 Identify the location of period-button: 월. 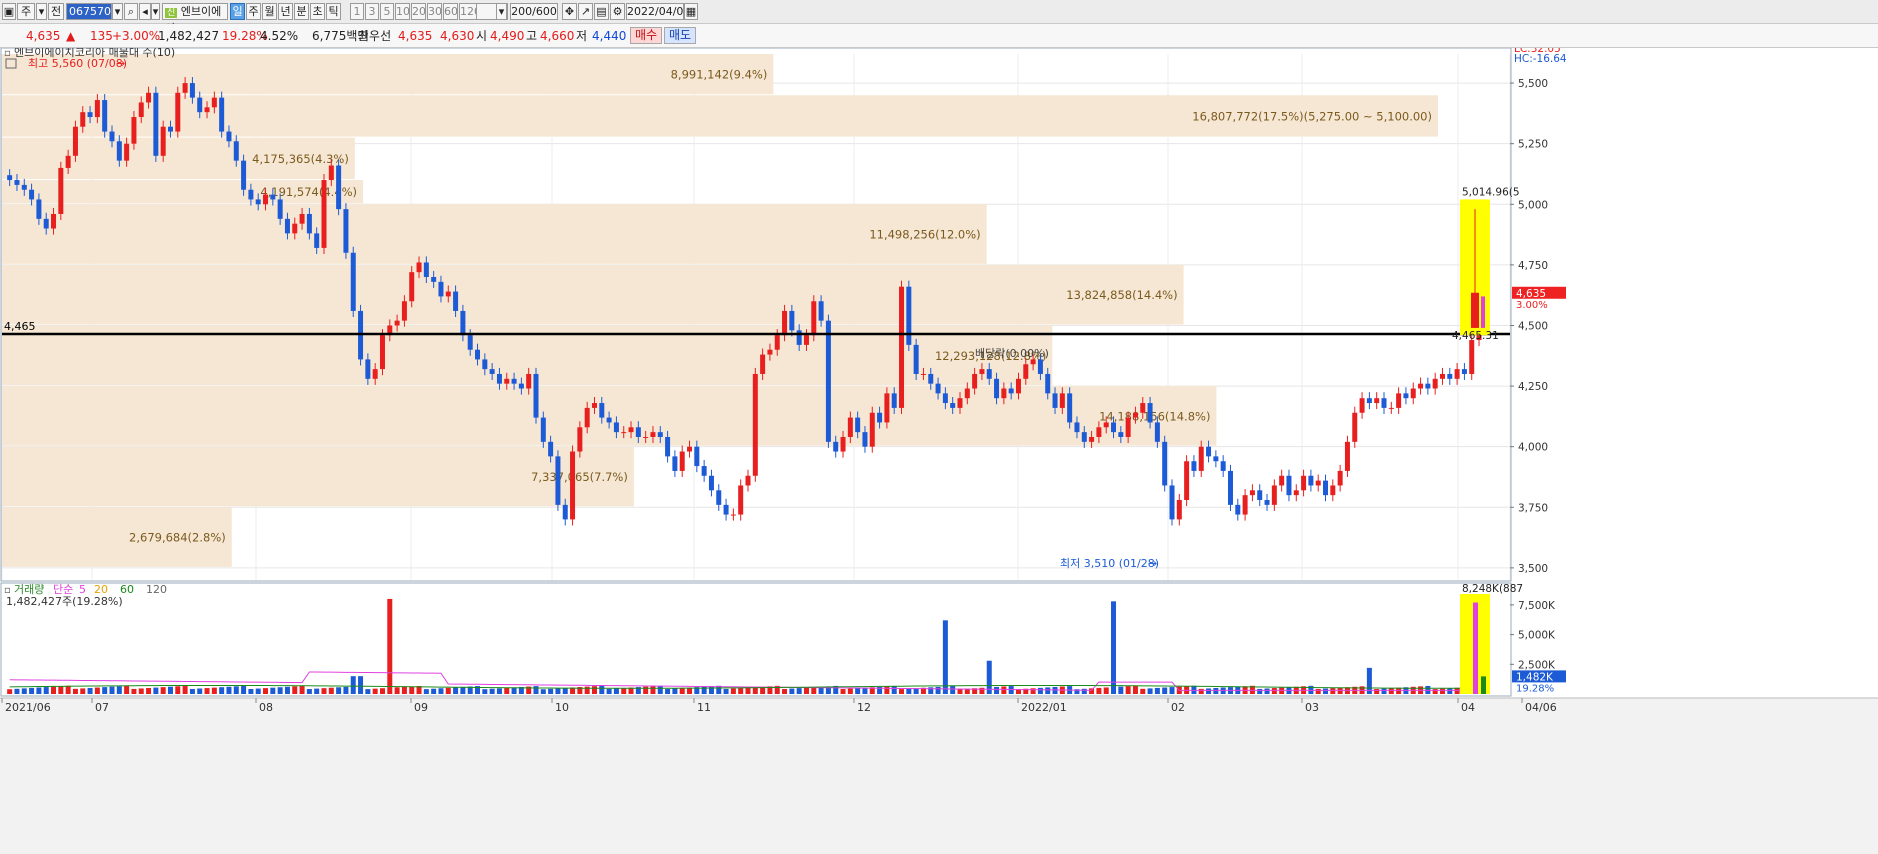
(269, 11).